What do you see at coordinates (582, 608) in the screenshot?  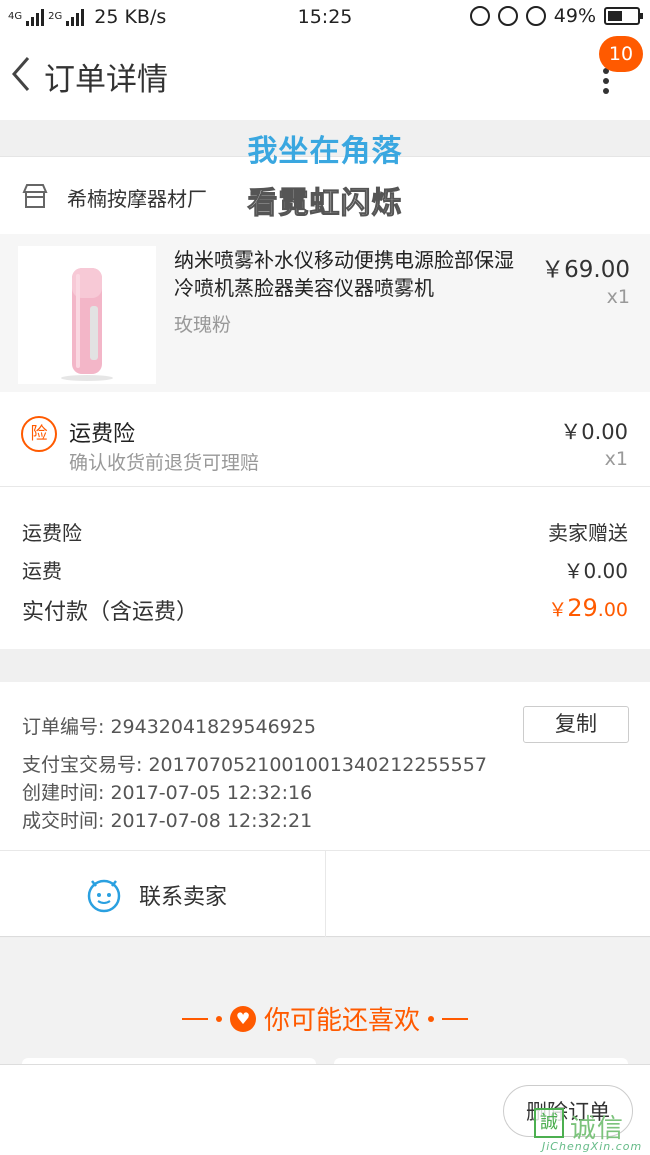 I see `total-int: 29` at bounding box center [582, 608].